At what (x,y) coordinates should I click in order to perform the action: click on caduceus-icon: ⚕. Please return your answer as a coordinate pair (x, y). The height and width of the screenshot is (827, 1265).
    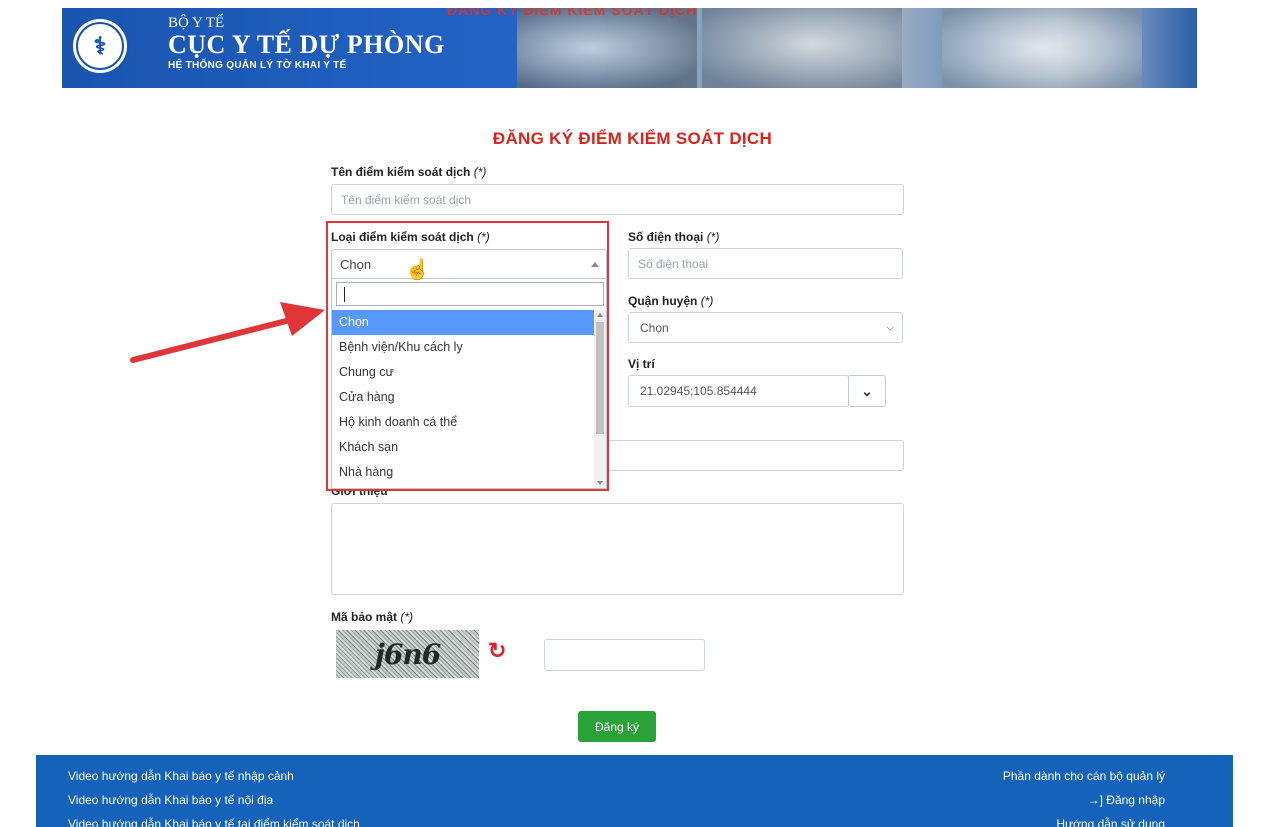
    Looking at the image, I should click on (100, 46).